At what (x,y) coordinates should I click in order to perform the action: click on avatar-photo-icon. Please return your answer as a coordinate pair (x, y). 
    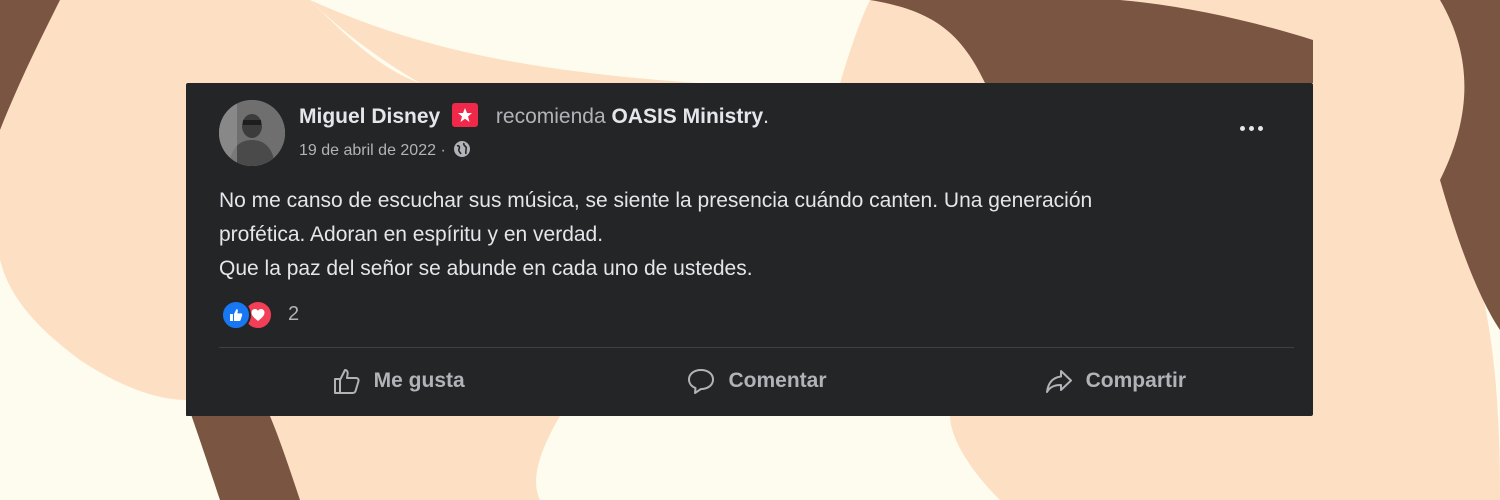
    Looking at the image, I should click on (252, 133).